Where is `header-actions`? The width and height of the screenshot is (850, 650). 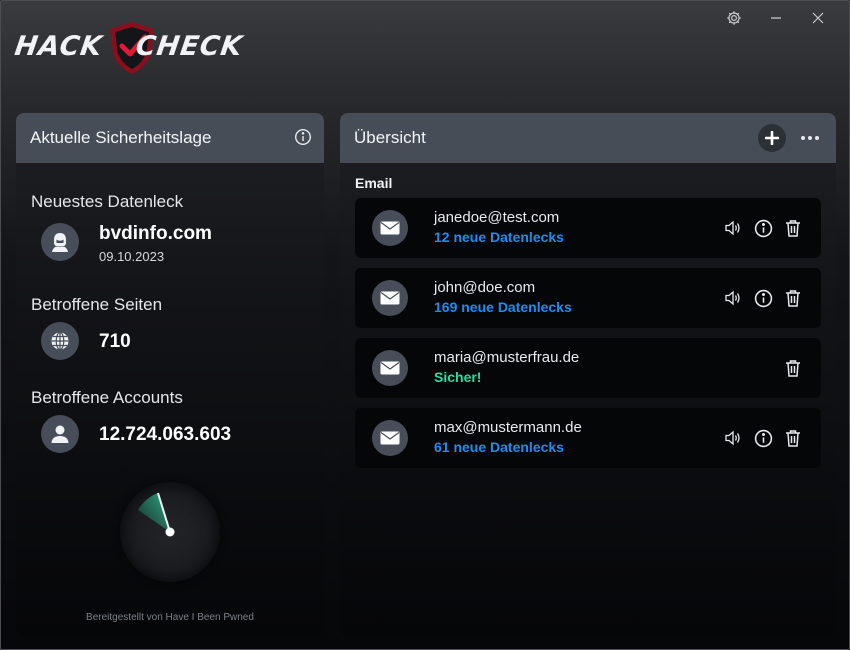 header-actions is located at coordinates (791, 138).